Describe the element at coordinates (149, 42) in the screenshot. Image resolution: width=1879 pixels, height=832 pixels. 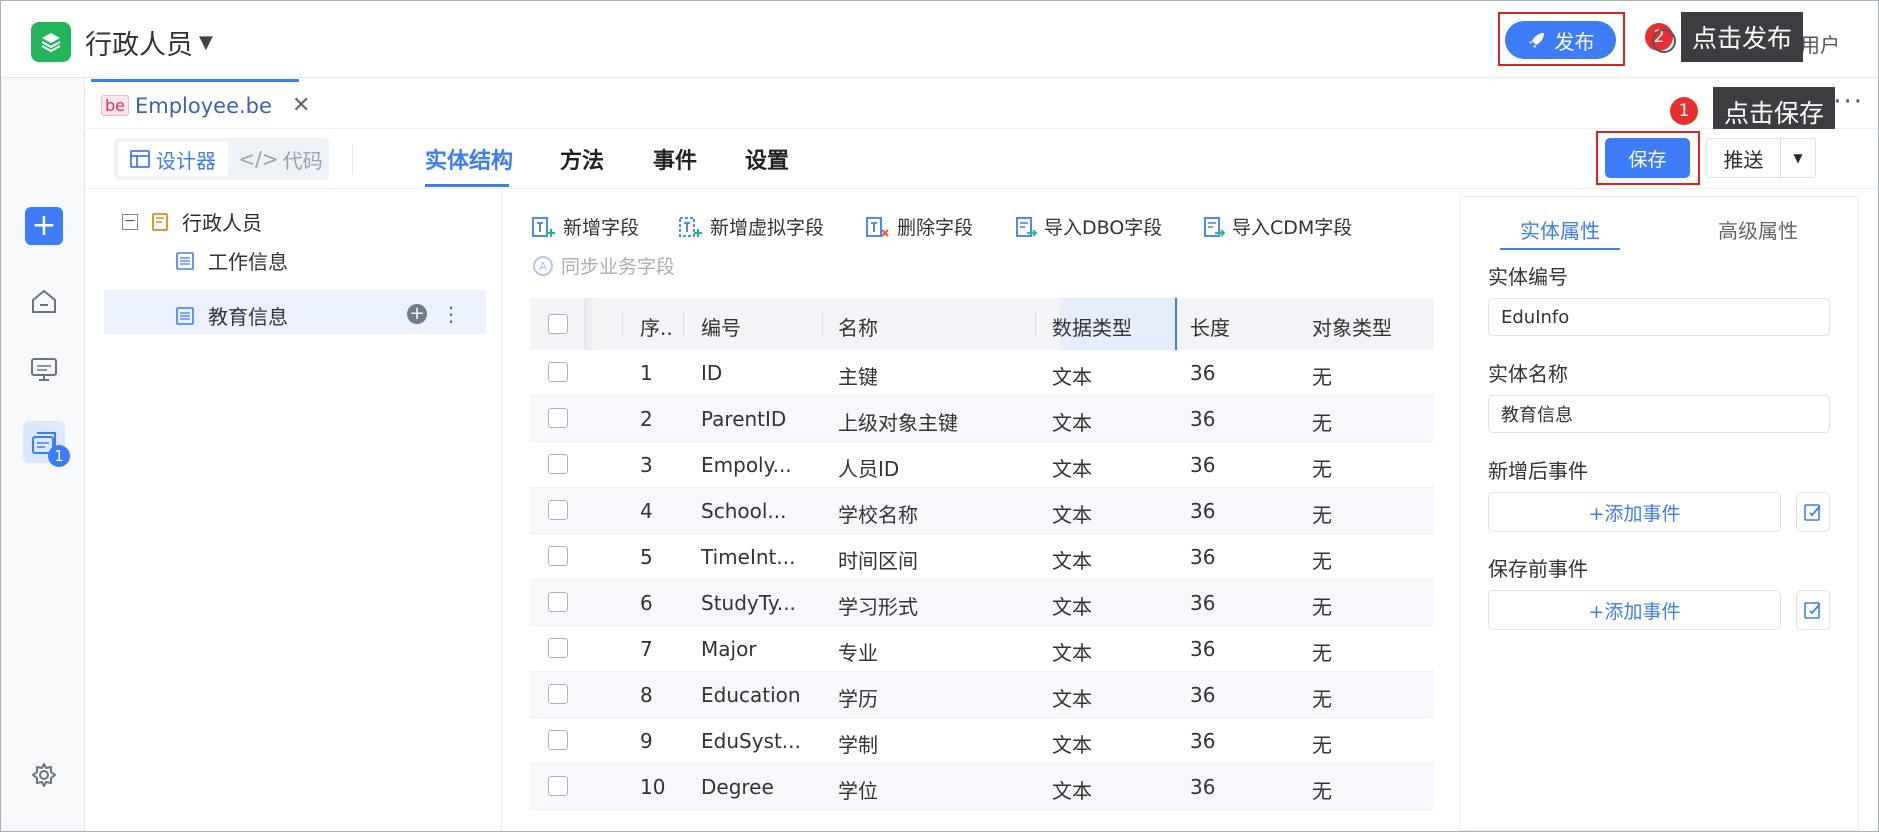
I see `app-title-dropdown: 行政人员 ▼` at that location.